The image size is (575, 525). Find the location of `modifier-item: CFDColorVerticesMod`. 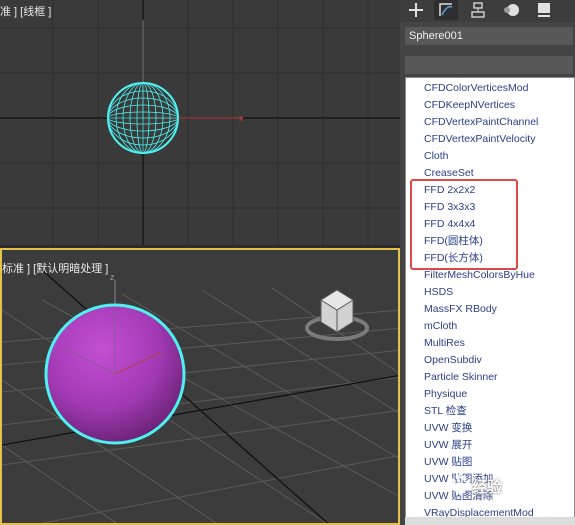

modifier-item: CFDColorVerticesMod is located at coordinates (476, 88).